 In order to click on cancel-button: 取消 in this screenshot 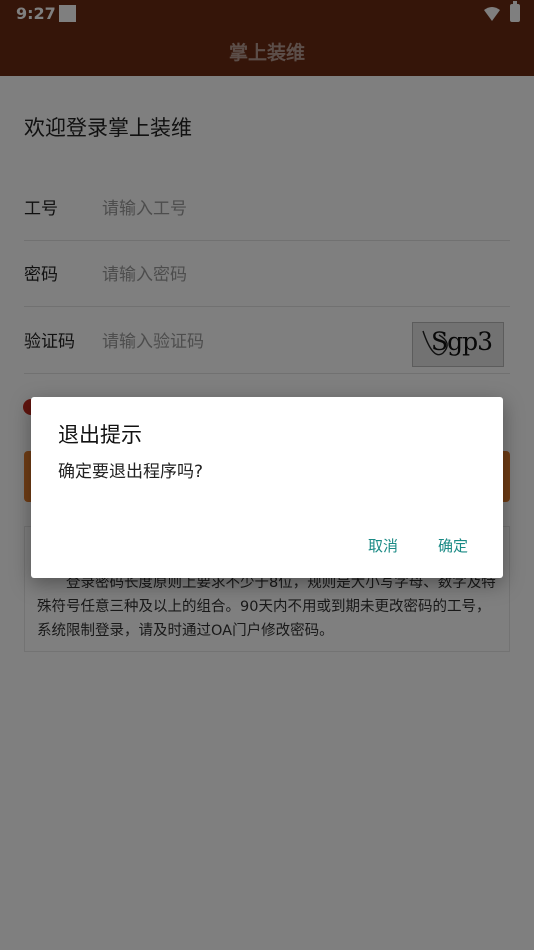, I will do `click(383, 545)`.